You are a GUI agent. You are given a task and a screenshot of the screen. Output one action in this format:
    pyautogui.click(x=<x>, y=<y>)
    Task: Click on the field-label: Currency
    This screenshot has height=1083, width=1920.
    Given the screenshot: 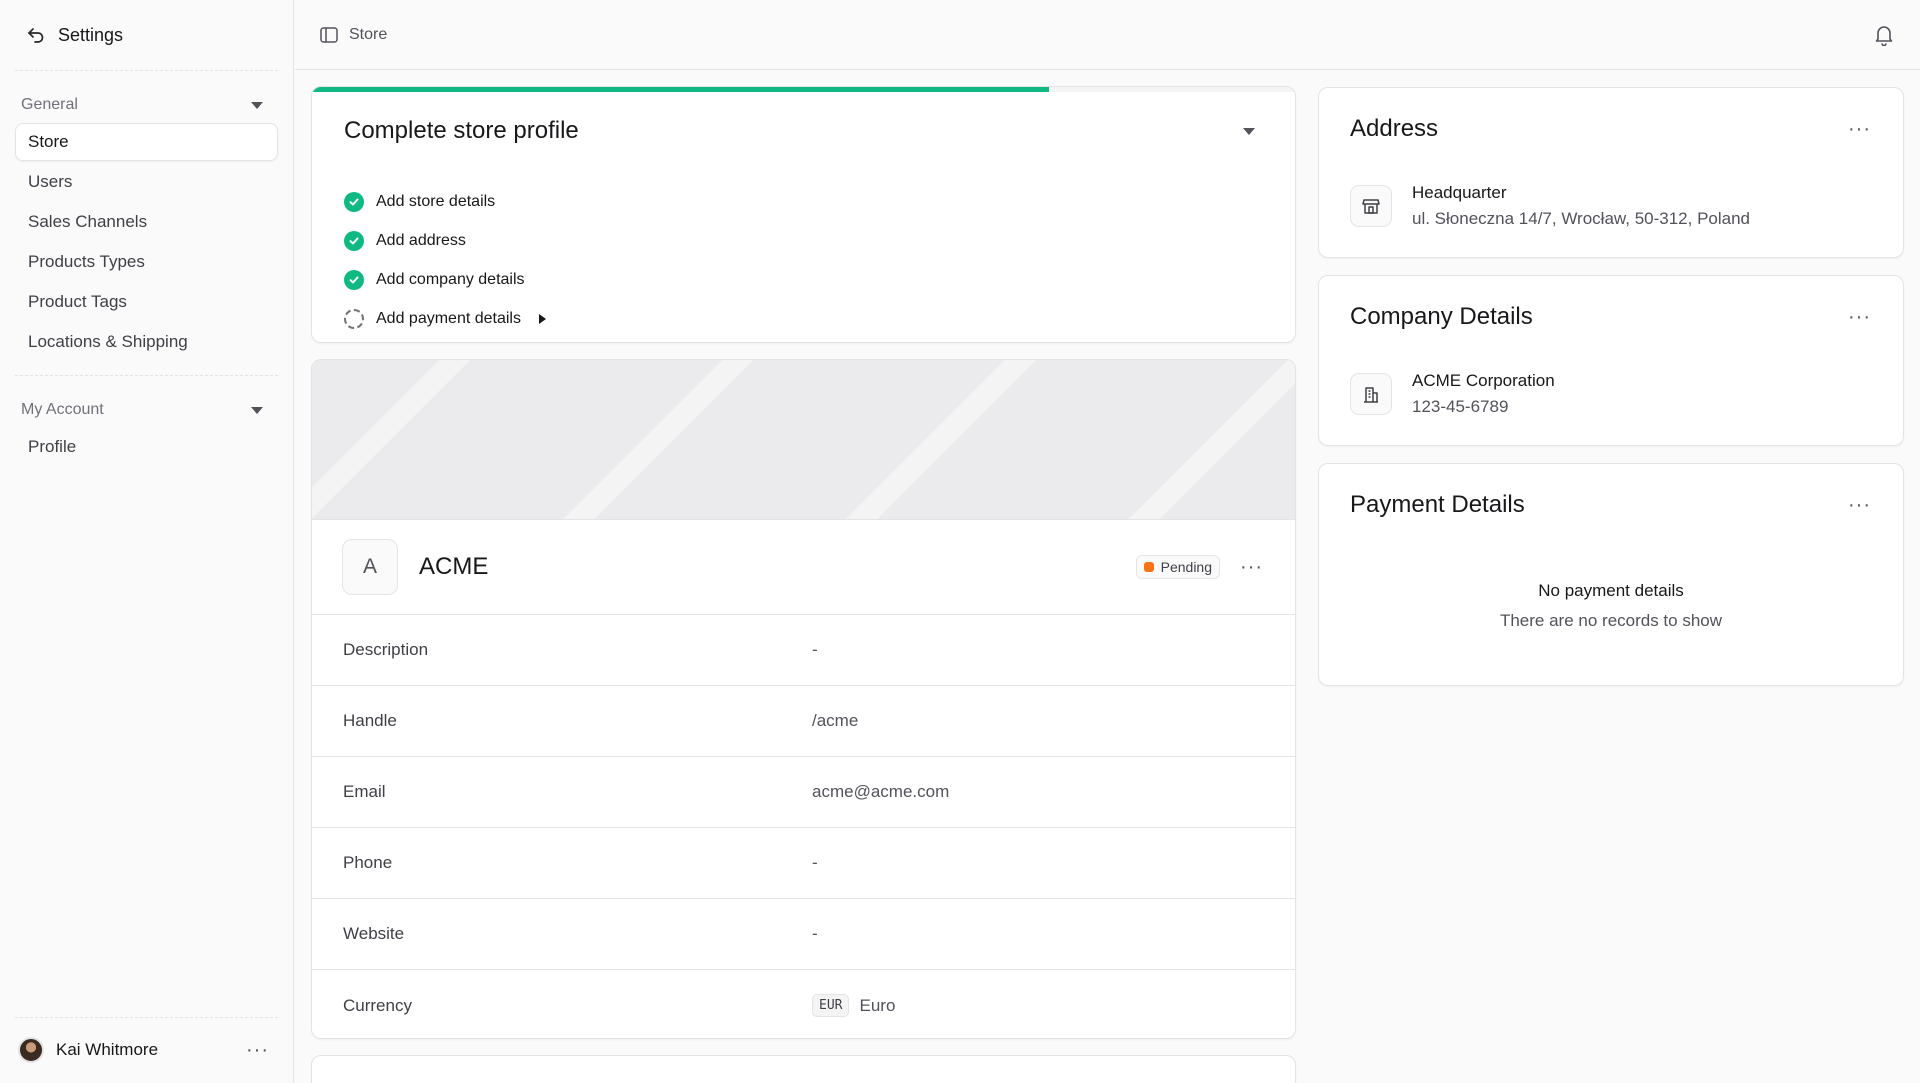 What is the action you would take?
    pyautogui.click(x=377, y=1005)
    